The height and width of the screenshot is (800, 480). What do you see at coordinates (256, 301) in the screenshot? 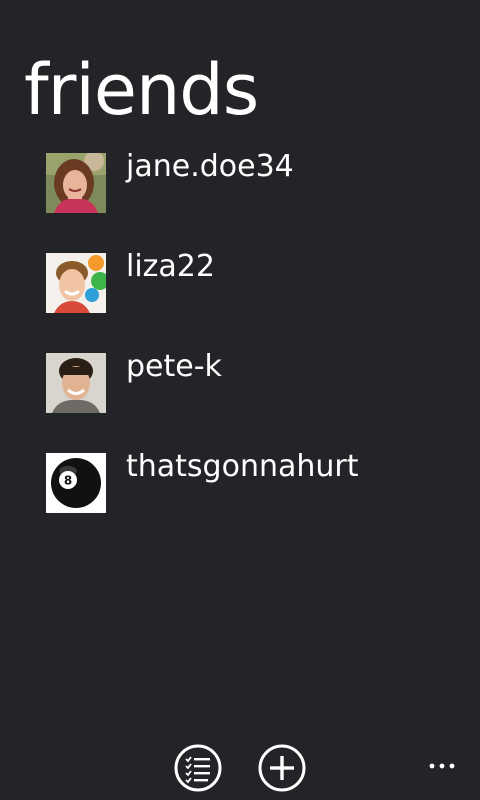
I see `list-item-friend: liza22` at bounding box center [256, 301].